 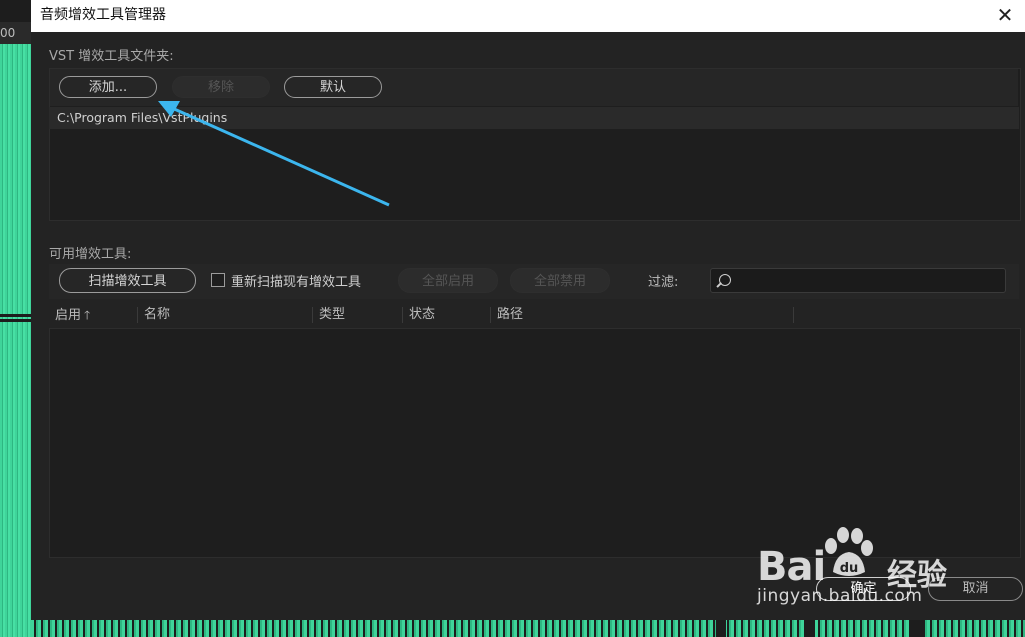 I want to click on annotation-arrow-icon, so click(x=274, y=154).